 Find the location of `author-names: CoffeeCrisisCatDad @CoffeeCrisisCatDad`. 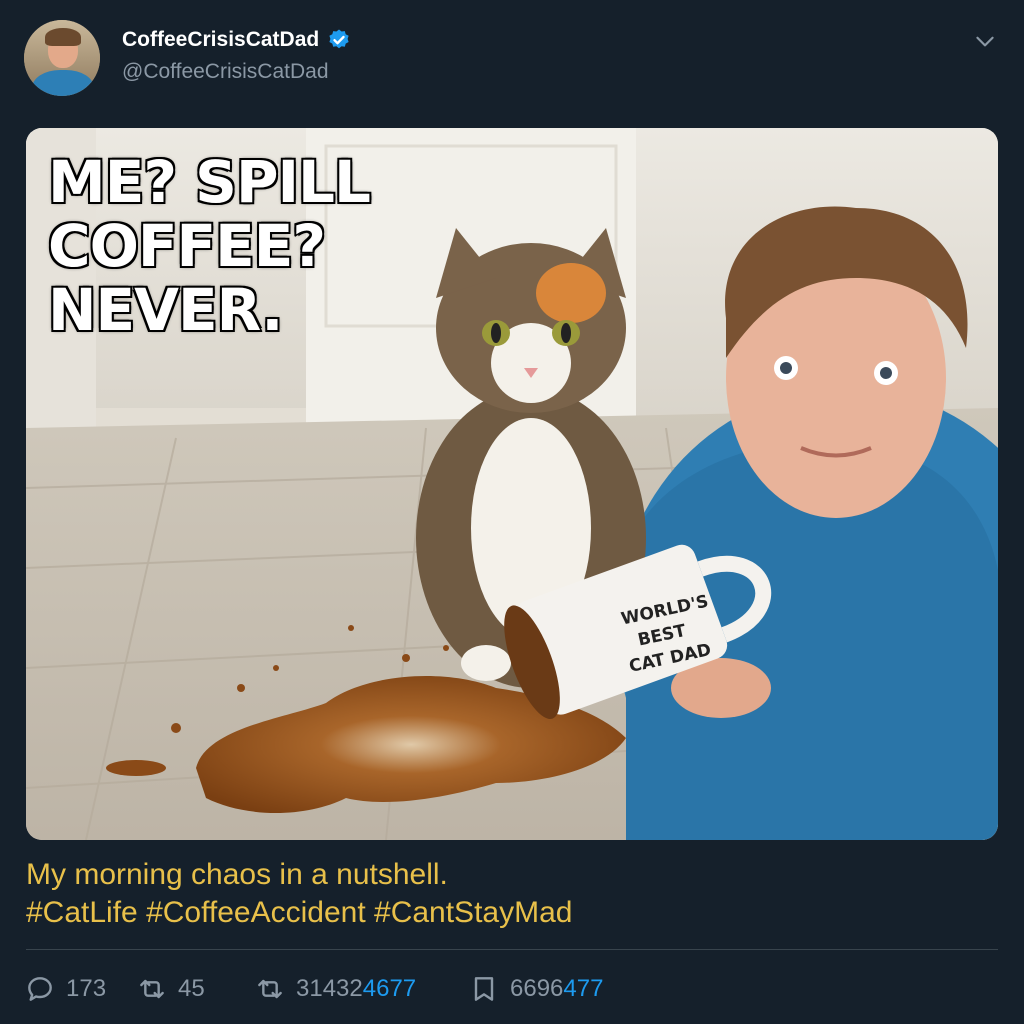

author-names: CoffeeCrisisCatDad @CoffeeCrisisCatDad is located at coordinates (236, 55).